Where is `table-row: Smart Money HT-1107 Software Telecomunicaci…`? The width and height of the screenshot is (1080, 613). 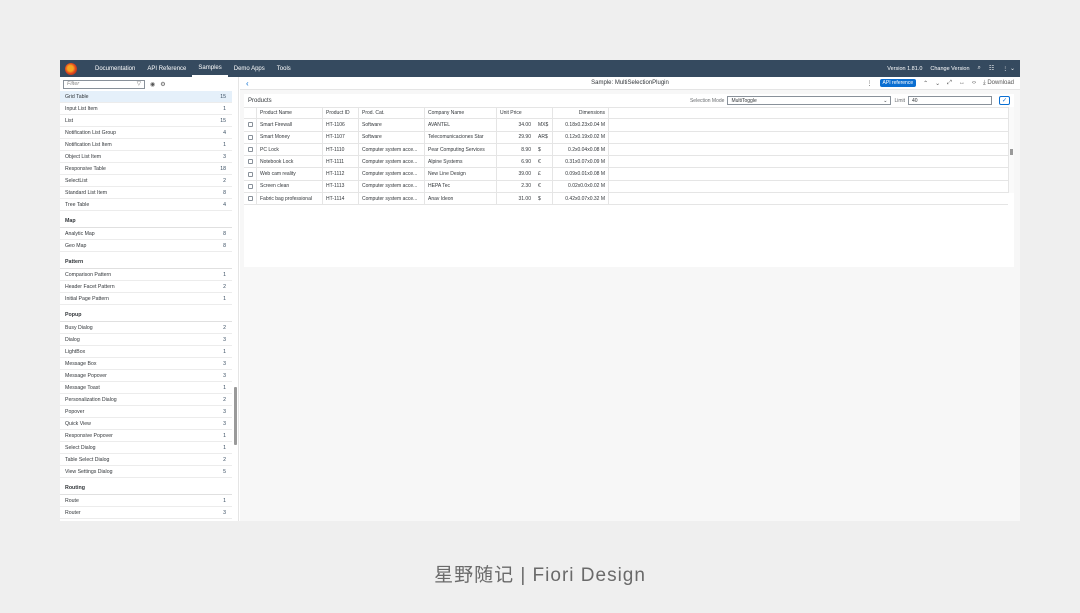 table-row: Smart Money HT-1107 Software Telecomunicaci… is located at coordinates (626, 137).